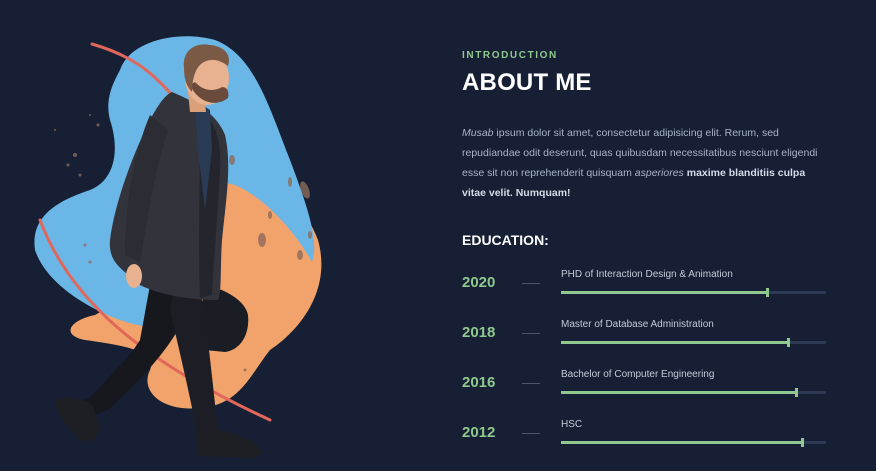 The height and width of the screenshot is (471, 876). What do you see at coordinates (510, 55) in the screenshot?
I see `section-eyebrow: INTRODUCTION` at bounding box center [510, 55].